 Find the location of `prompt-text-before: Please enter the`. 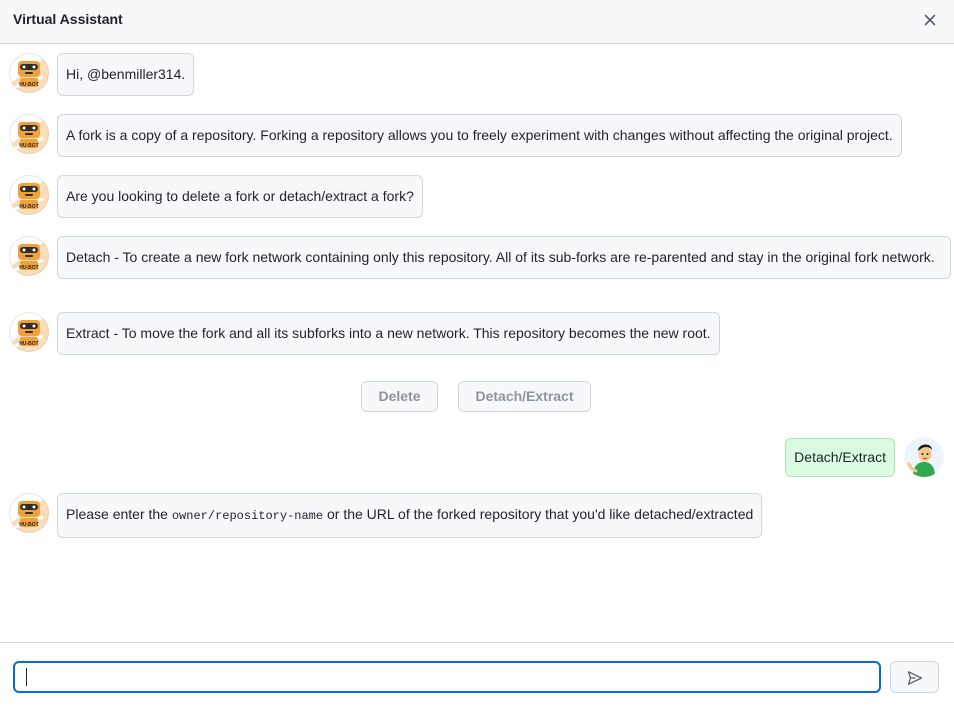

prompt-text-before: Please enter the is located at coordinates (119, 514).